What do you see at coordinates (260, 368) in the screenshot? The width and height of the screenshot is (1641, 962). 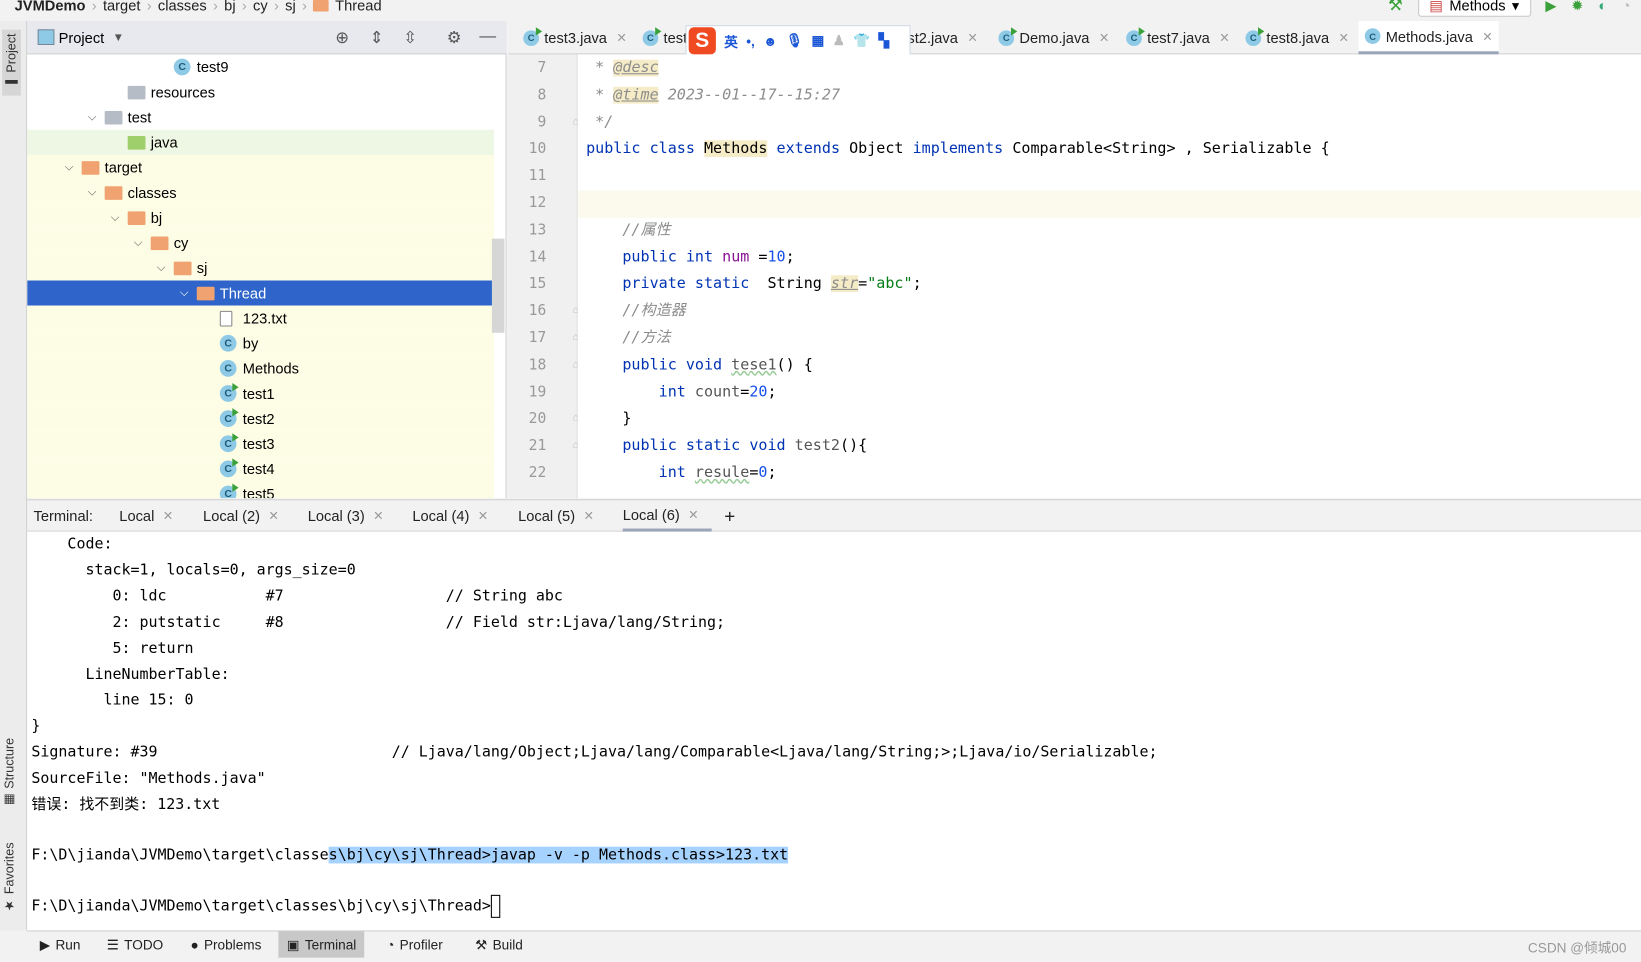 I see `tree-item-methods: CMethods` at bounding box center [260, 368].